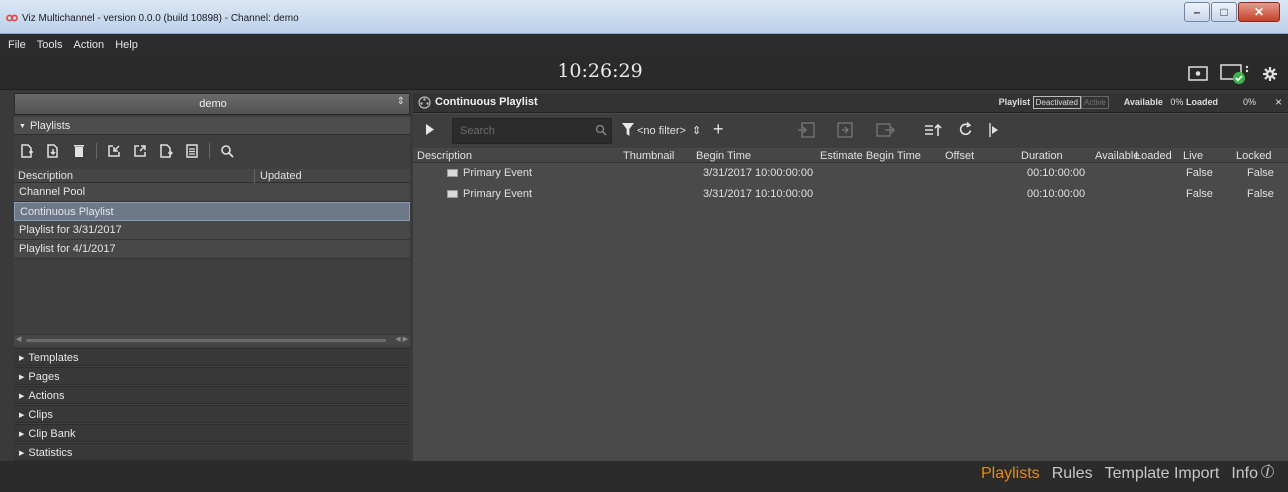  What do you see at coordinates (1072, 474) in the screenshot?
I see `tab-rules: Rules` at bounding box center [1072, 474].